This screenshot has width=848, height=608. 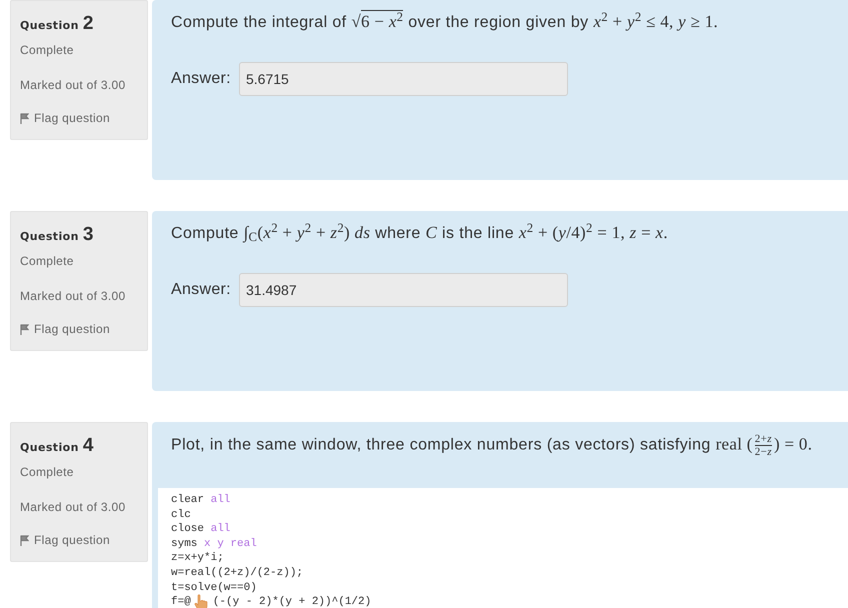 What do you see at coordinates (181, 515) in the screenshot?
I see `code-line: clc` at bounding box center [181, 515].